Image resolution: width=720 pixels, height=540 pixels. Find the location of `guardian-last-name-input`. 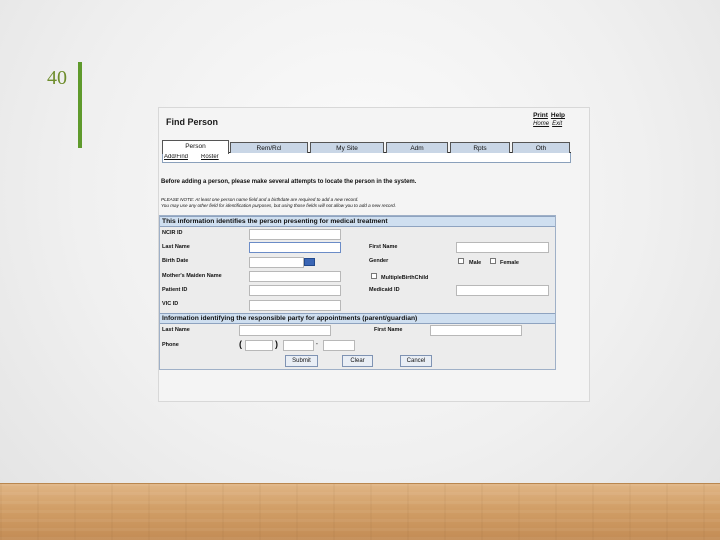

guardian-last-name-input is located at coordinates (285, 330).